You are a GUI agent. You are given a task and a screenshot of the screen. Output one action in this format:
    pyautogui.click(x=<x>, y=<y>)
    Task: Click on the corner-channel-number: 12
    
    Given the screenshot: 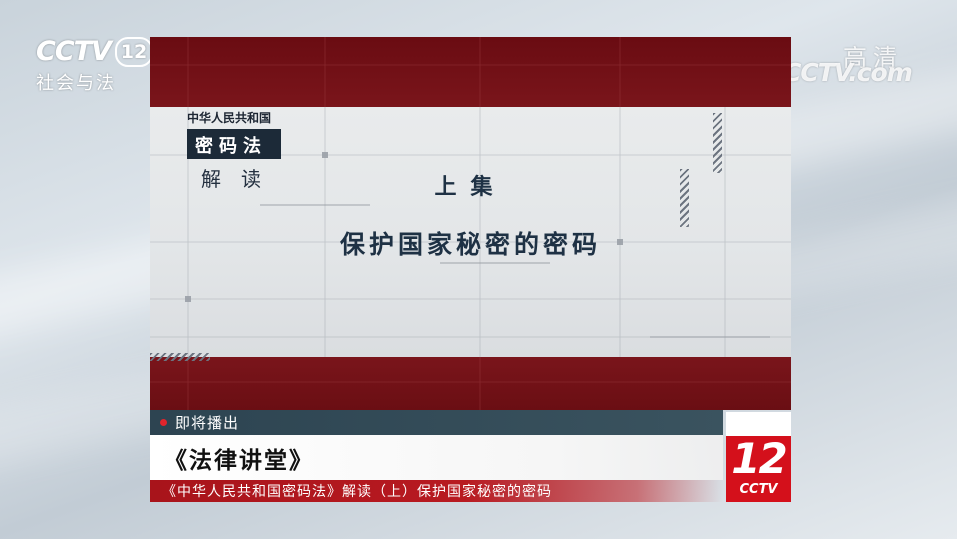 What is the action you would take?
    pyautogui.click(x=759, y=458)
    